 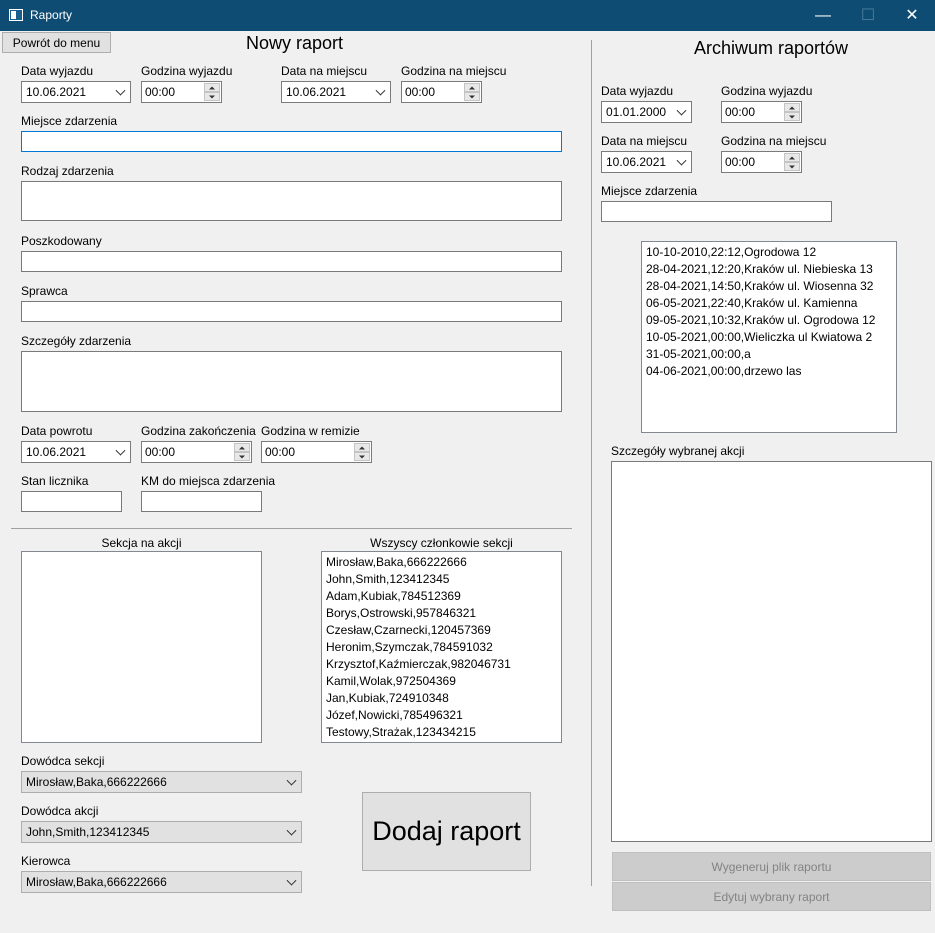 What do you see at coordinates (71, 501) in the screenshot?
I see `odometer-input` at bounding box center [71, 501].